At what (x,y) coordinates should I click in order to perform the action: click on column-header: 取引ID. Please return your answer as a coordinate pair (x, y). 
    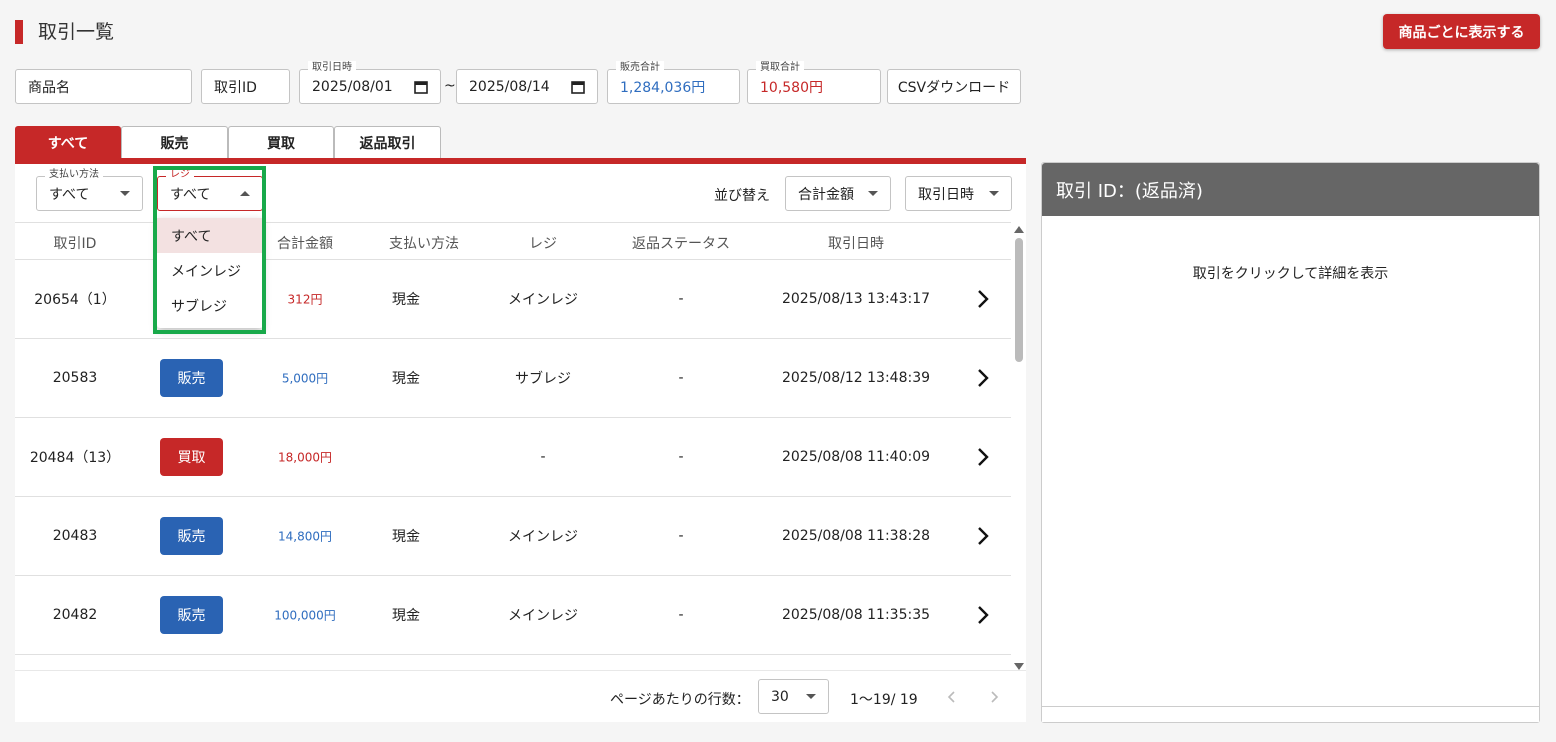
    Looking at the image, I should click on (75, 243).